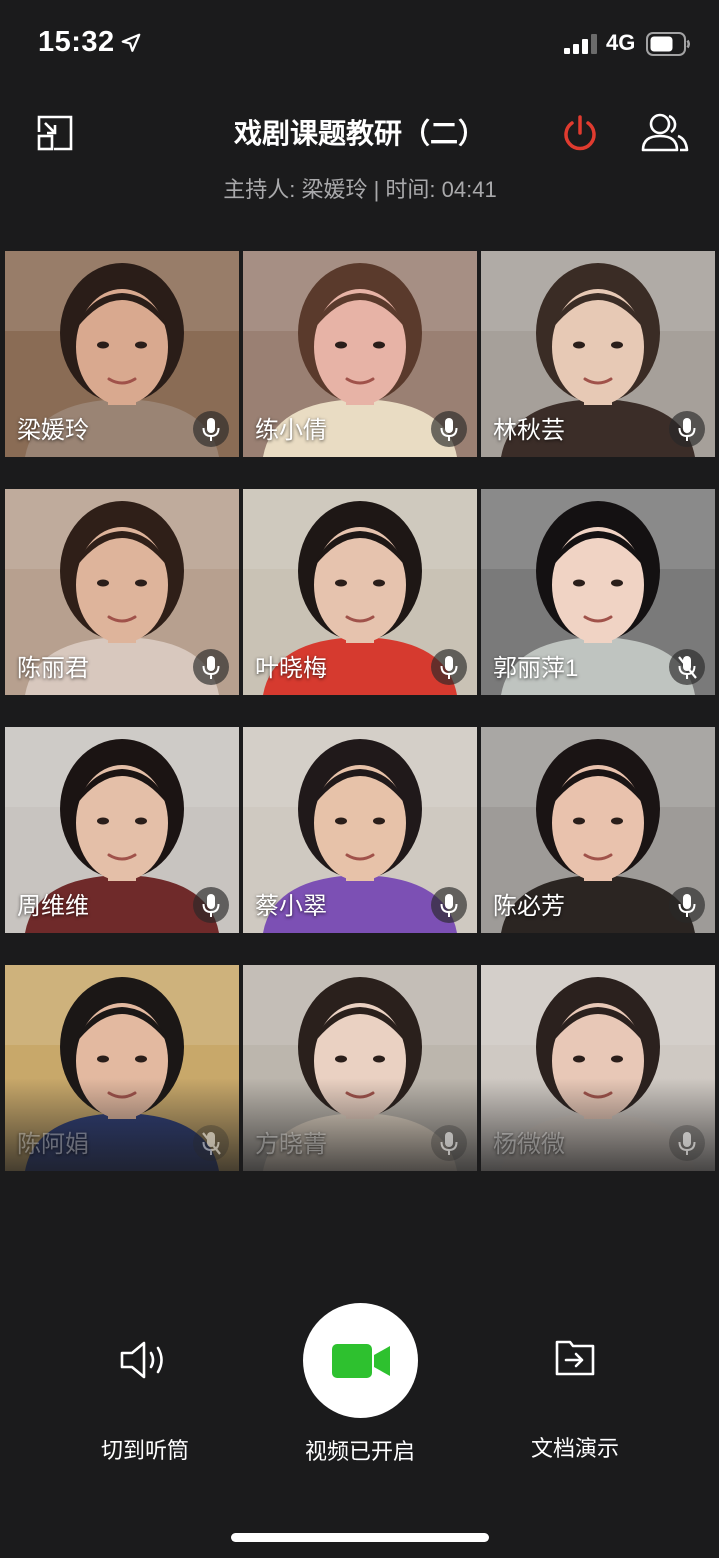 This screenshot has height=1558, width=719. What do you see at coordinates (53, 668) in the screenshot?
I see `participant-name: 陈丽君` at bounding box center [53, 668].